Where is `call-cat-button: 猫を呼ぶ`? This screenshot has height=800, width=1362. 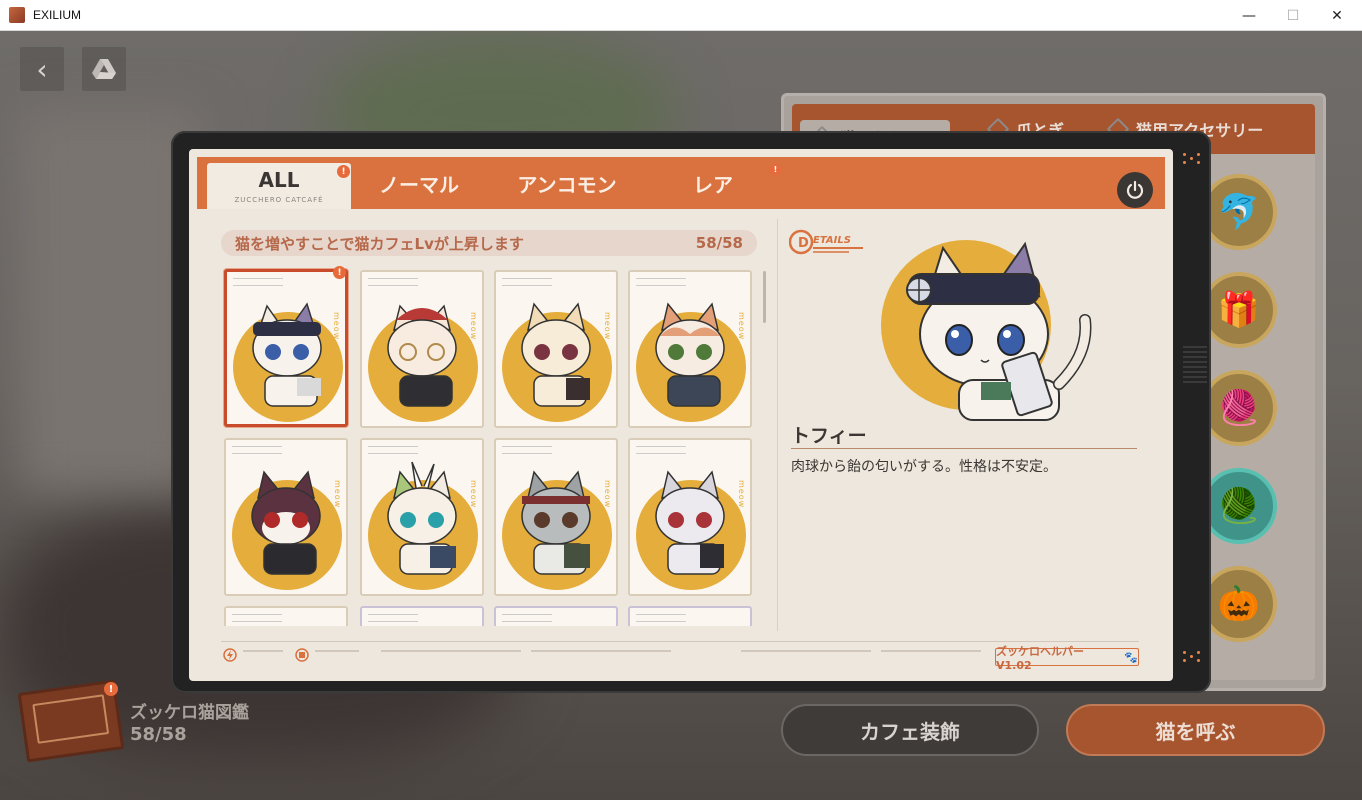 call-cat-button: 猫を呼ぶ is located at coordinates (1195, 730).